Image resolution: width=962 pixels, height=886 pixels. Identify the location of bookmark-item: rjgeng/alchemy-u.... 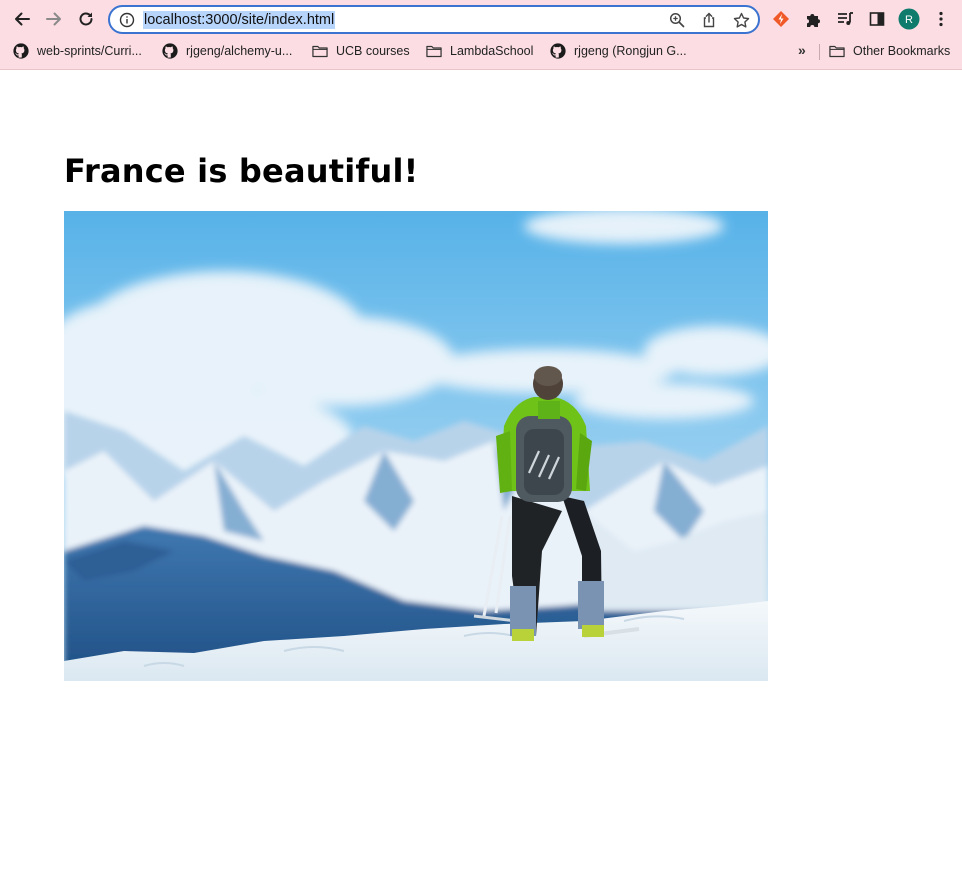
(227, 51).